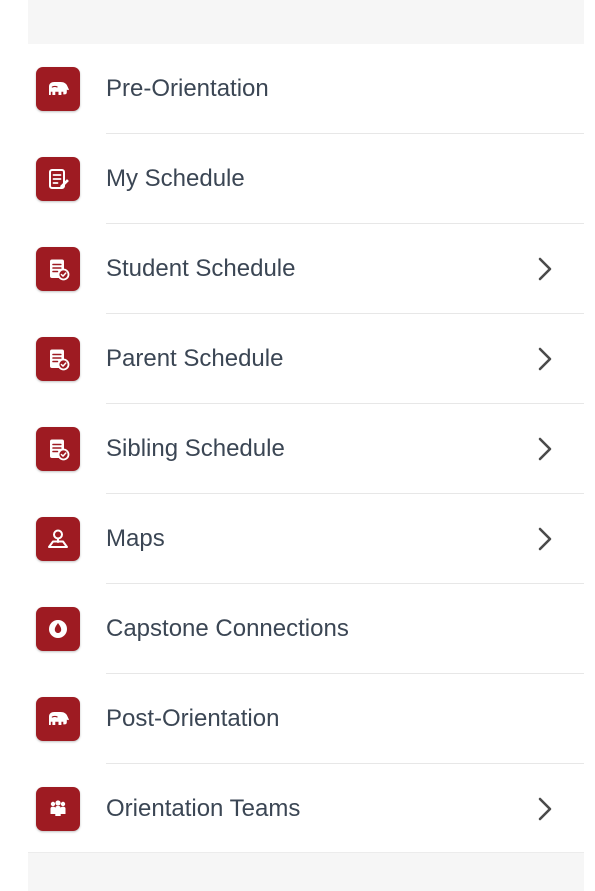  What do you see at coordinates (195, 358) in the screenshot?
I see `menu-item-label: Parent Schedule` at bounding box center [195, 358].